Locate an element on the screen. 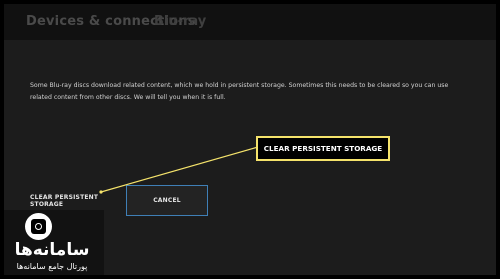 Image resolution: width=500 pixels, height=279 pixels. watermark-logo: سامانه‌ها پورتال جامع سامانه‌ها is located at coordinates (52, 244).